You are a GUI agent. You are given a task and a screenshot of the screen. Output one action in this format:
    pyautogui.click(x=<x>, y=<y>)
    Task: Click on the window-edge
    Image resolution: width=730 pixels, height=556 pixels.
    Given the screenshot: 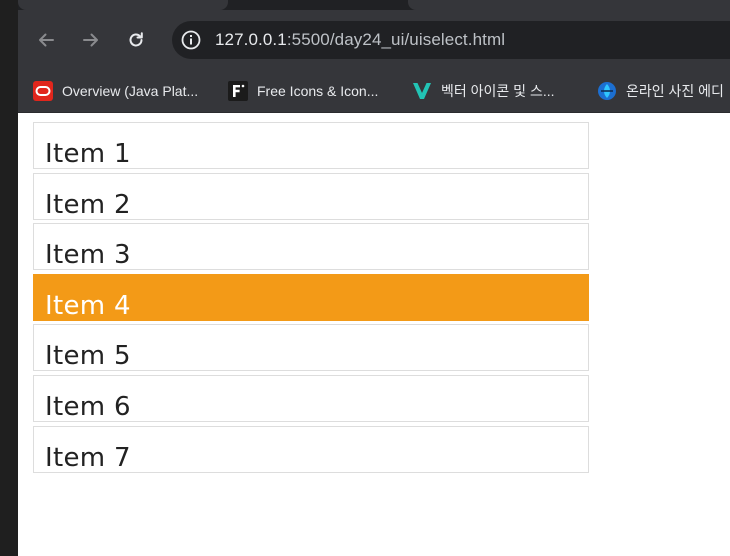 What is the action you would take?
    pyautogui.click(x=9, y=278)
    